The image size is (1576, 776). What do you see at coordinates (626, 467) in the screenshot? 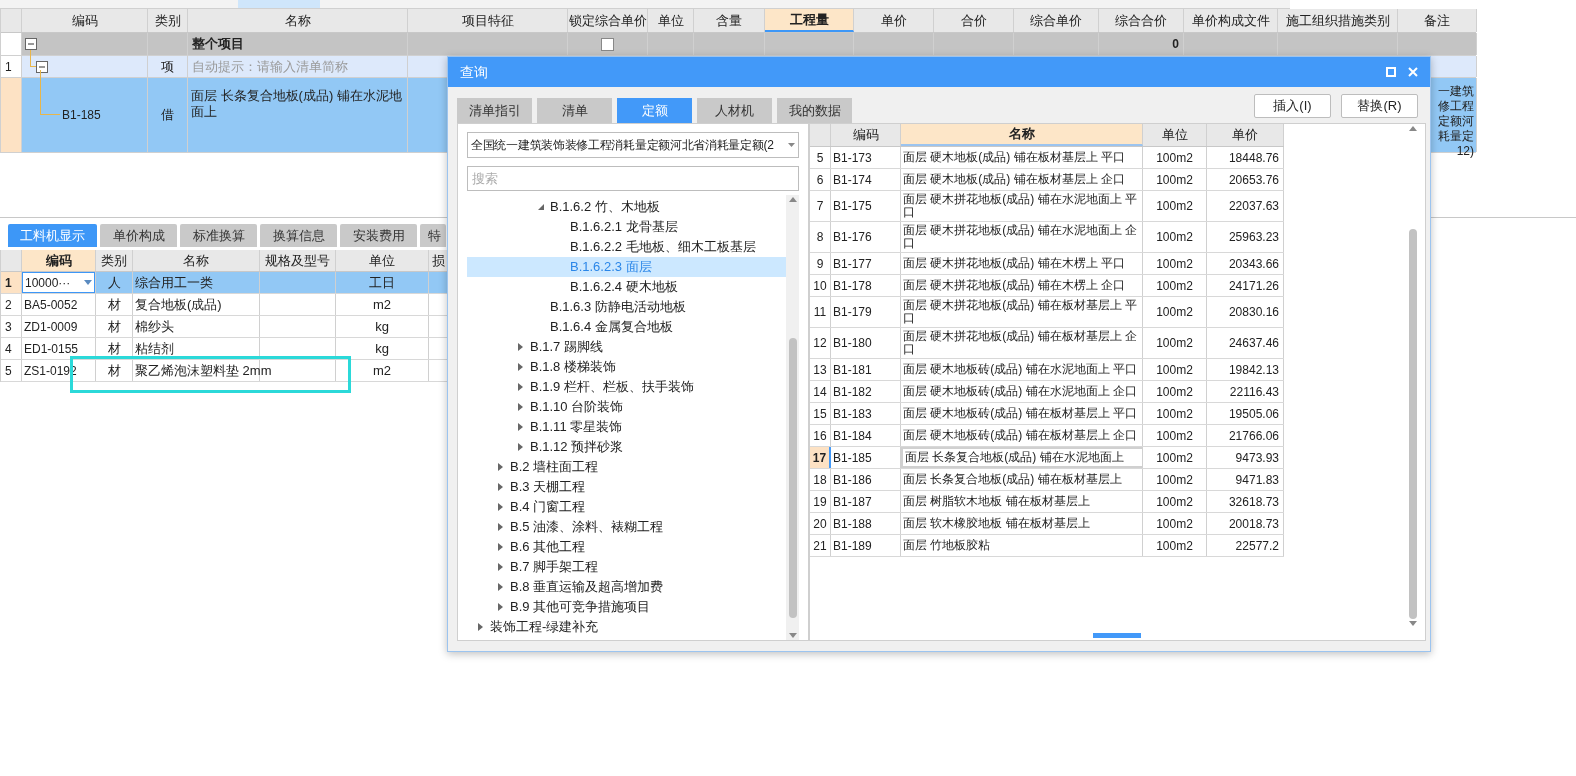
I see `tree-item: B.2 墙柱面工程` at bounding box center [626, 467].